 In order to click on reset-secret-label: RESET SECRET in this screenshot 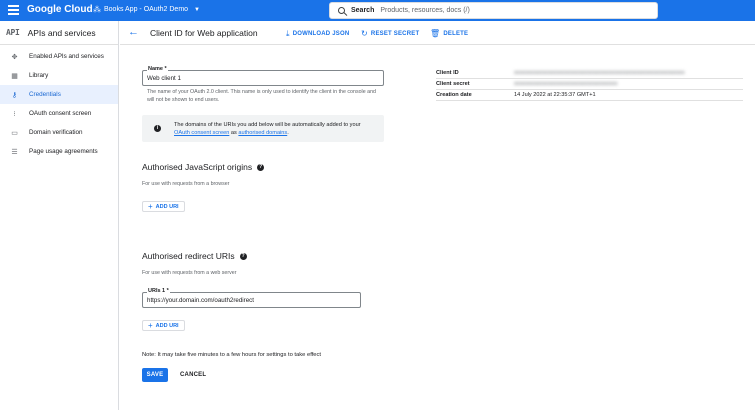, I will do `click(395, 33)`.